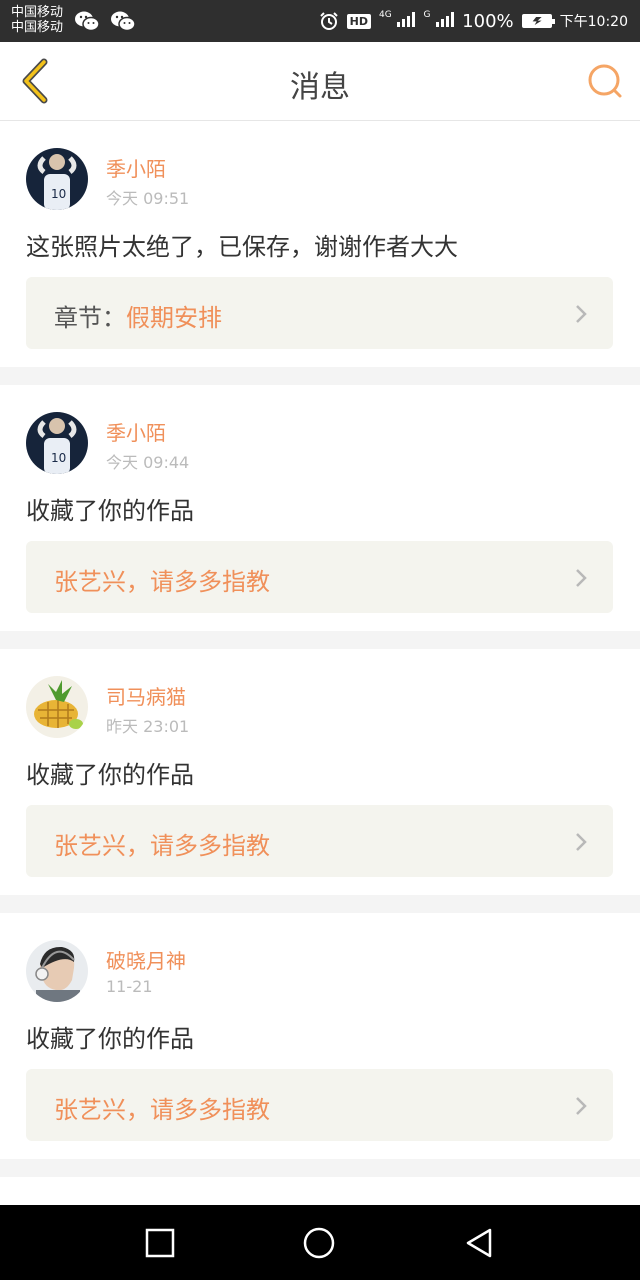 Image resolution: width=640 pixels, height=1280 pixels. I want to click on sender-name: 破晓月神, so click(146, 959).